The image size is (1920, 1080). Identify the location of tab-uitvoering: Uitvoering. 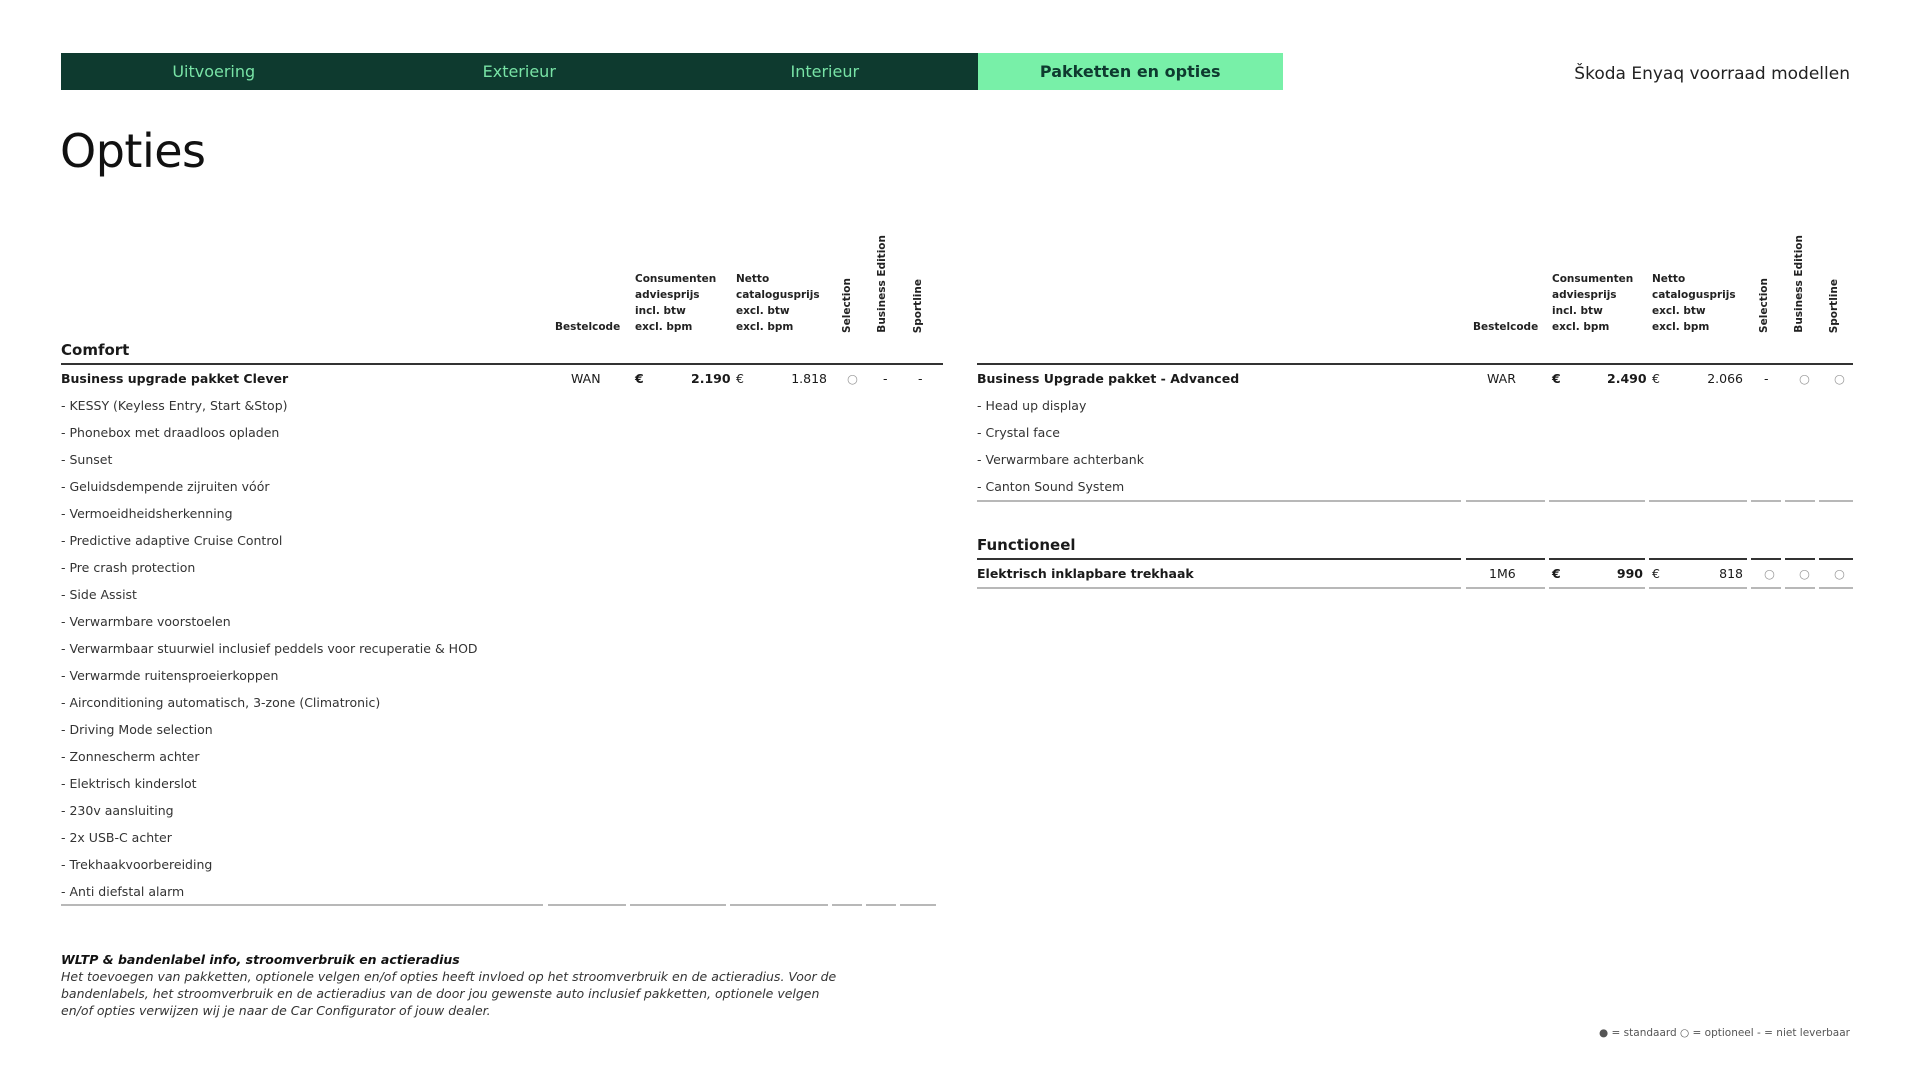
(214, 71).